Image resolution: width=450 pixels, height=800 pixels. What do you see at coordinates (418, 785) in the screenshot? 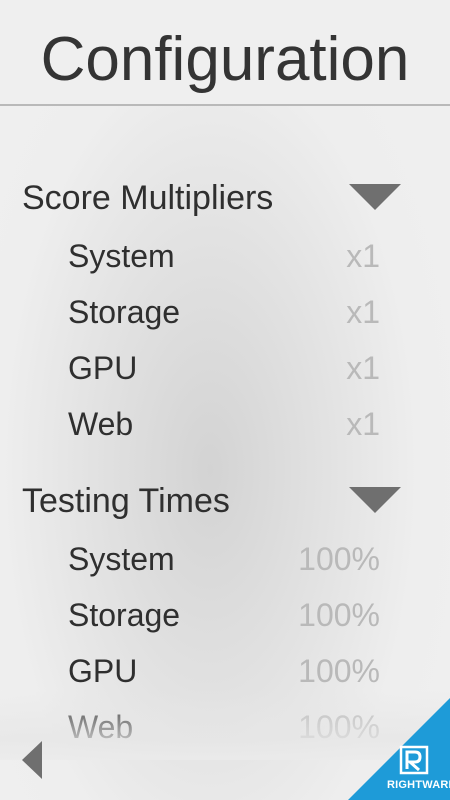
I see `rightware-logo-text: RIGHTWARE` at bounding box center [418, 785].